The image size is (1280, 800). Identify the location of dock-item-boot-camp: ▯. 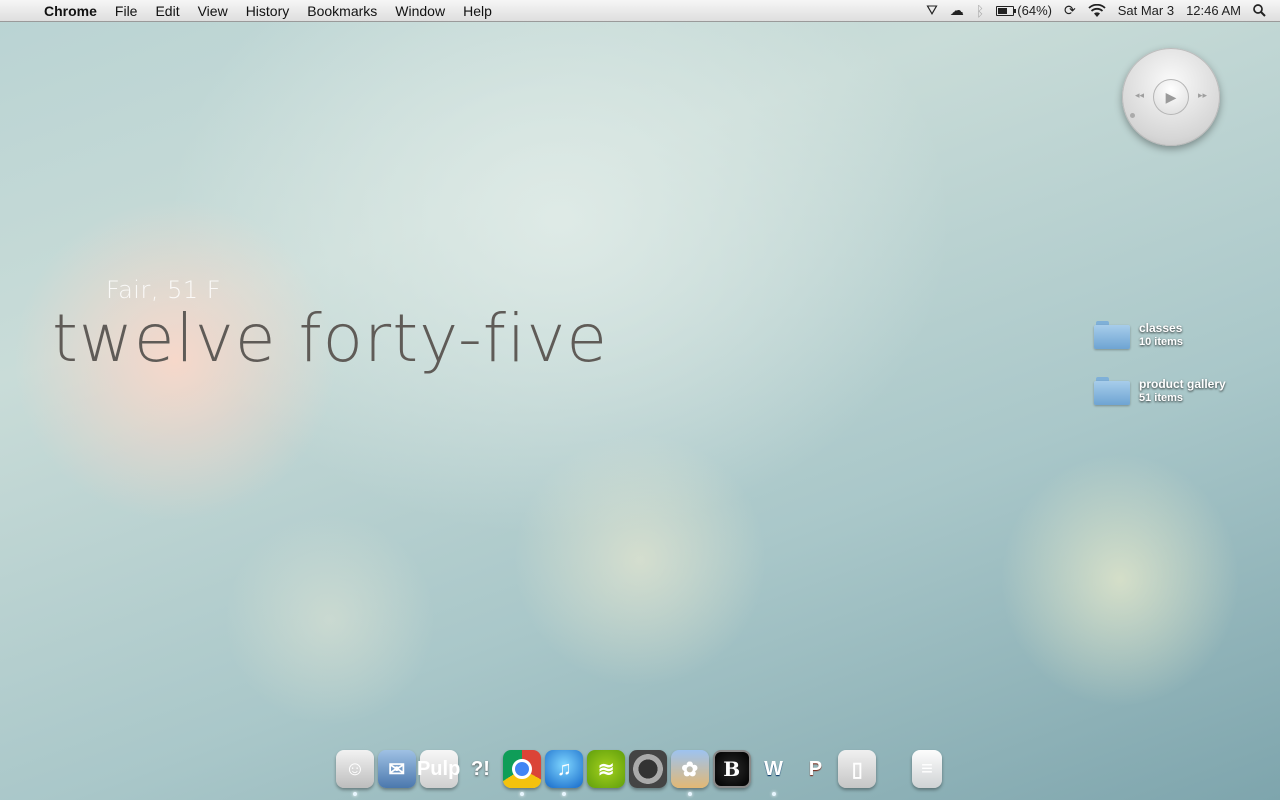
(857, 773).